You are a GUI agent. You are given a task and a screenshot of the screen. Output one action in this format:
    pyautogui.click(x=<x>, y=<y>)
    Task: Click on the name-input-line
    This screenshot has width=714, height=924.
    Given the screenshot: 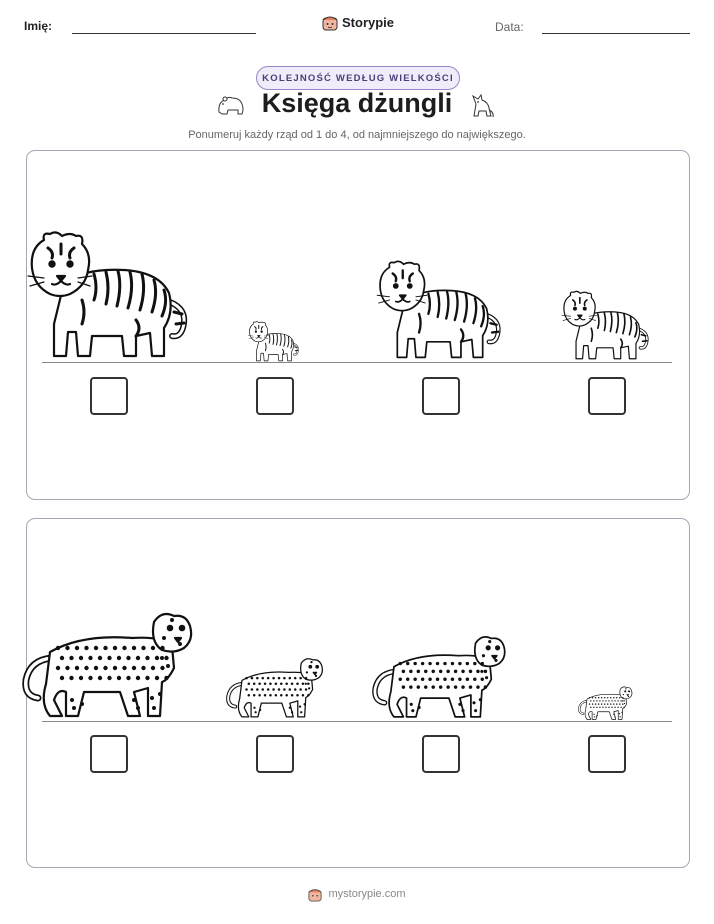 What is the action you would take?
    pyautogui.click(x=164, y=33)
    